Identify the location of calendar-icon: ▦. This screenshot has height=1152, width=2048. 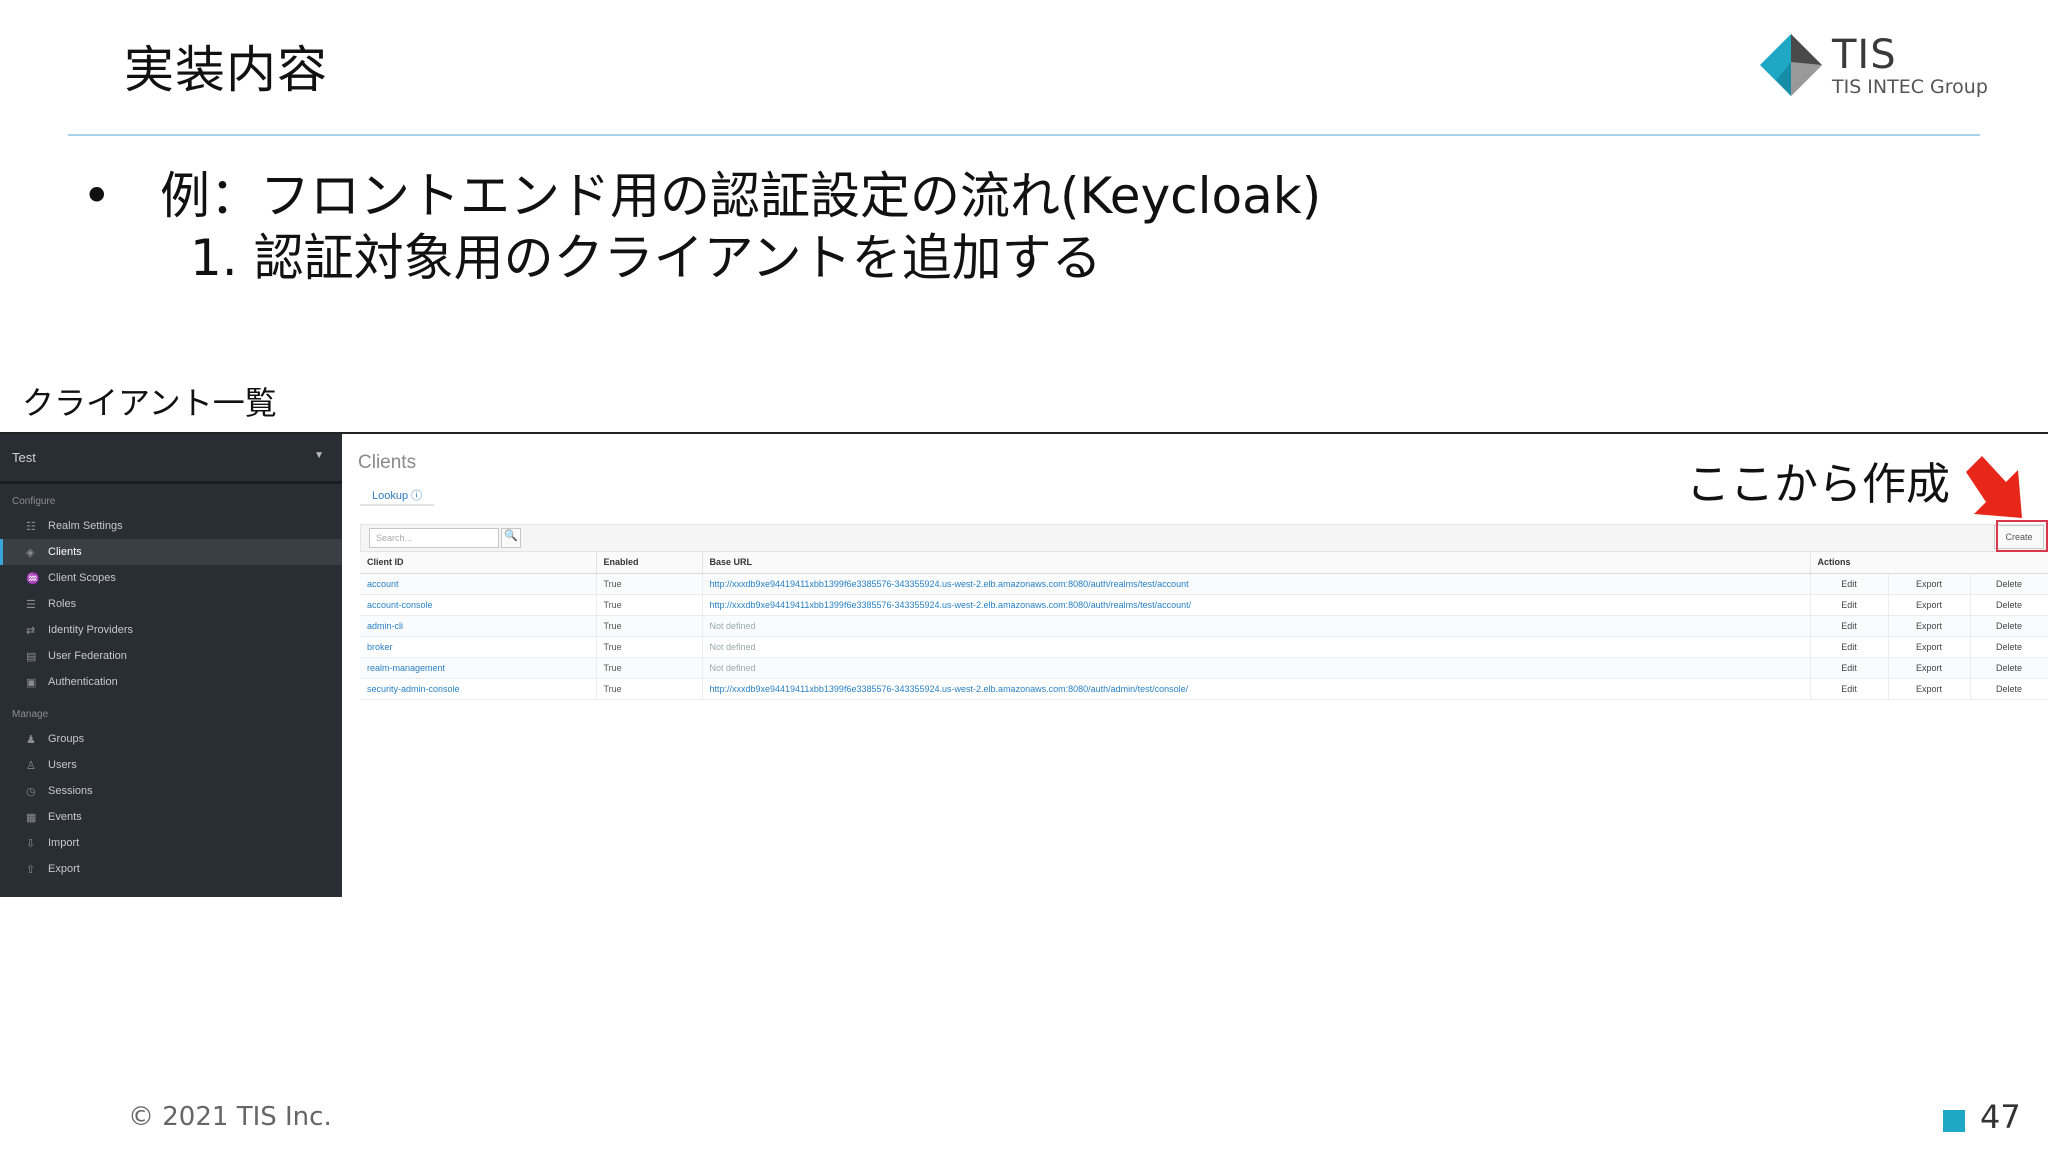
(31, 817).